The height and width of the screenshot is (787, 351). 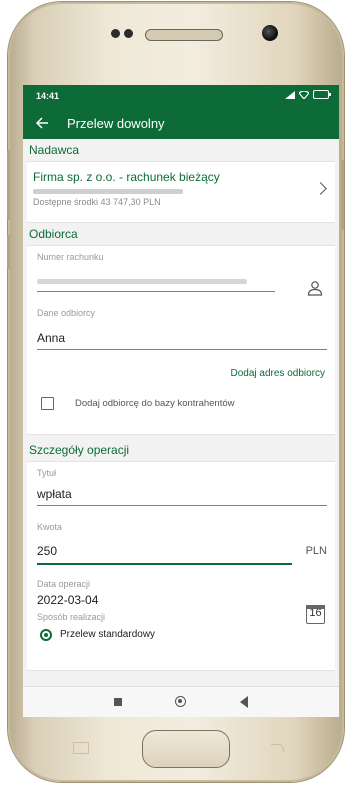 What do you see at coordinates (47, 403) in the screenshot?
I see `add-to-contacts-checkbox` at bounding box center [47, 403].